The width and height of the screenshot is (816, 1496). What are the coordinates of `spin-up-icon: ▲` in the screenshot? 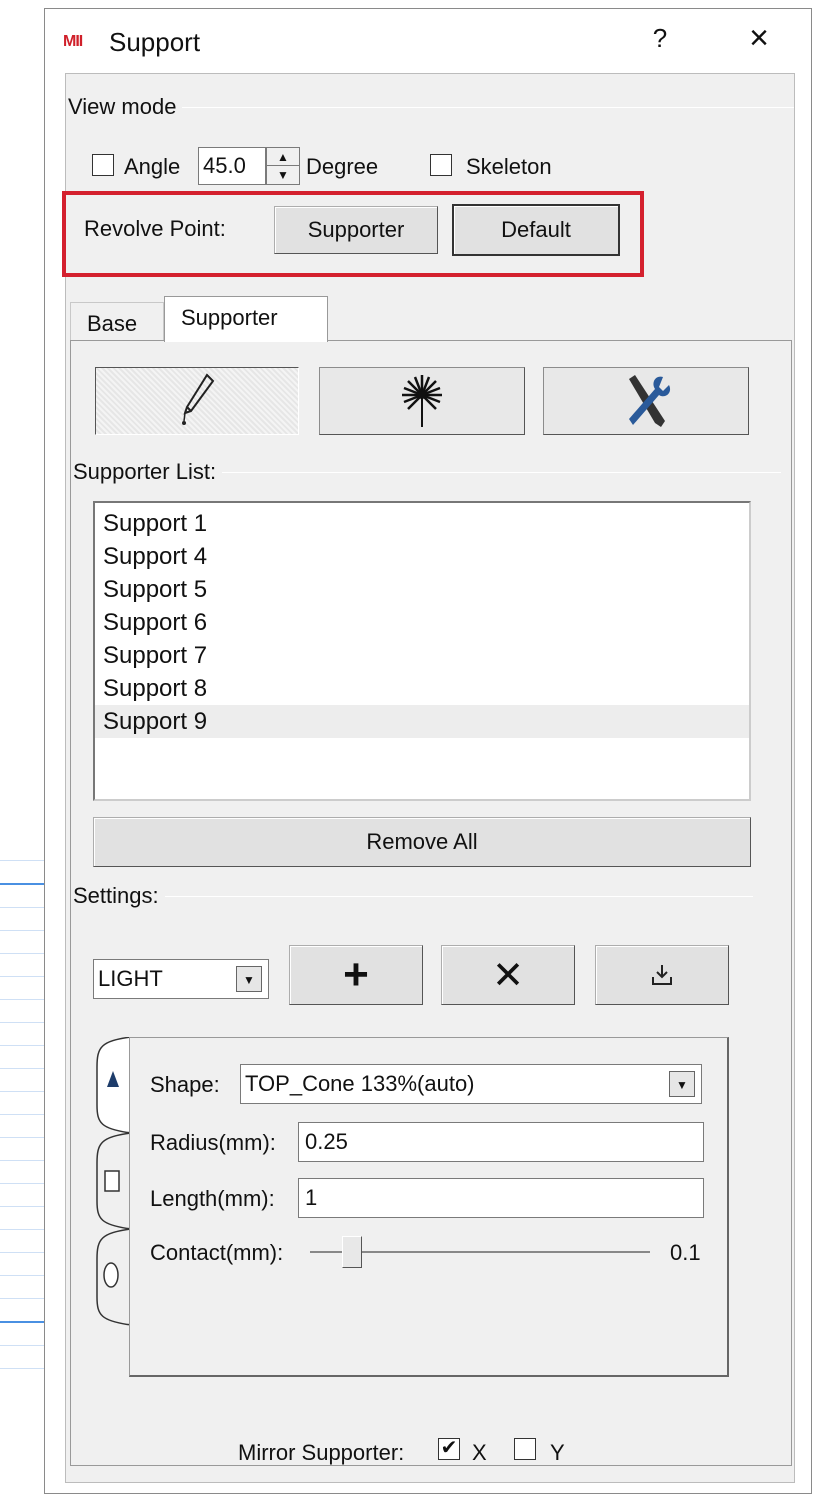 It's located at (283, 157).